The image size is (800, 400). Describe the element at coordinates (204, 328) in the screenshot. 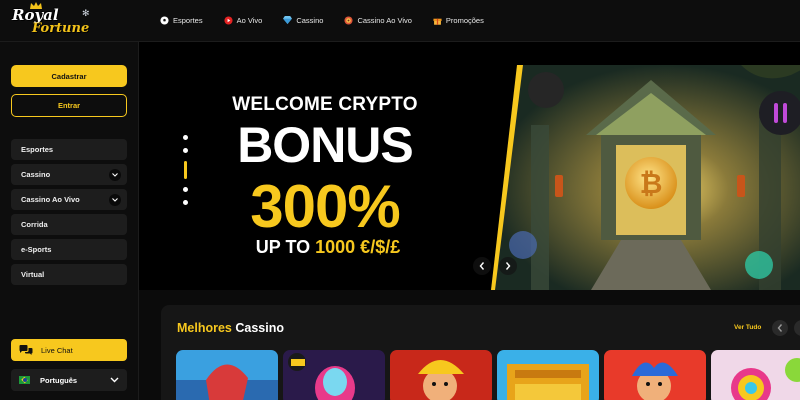

I see `section-title-highlight: Melhores` at that location.